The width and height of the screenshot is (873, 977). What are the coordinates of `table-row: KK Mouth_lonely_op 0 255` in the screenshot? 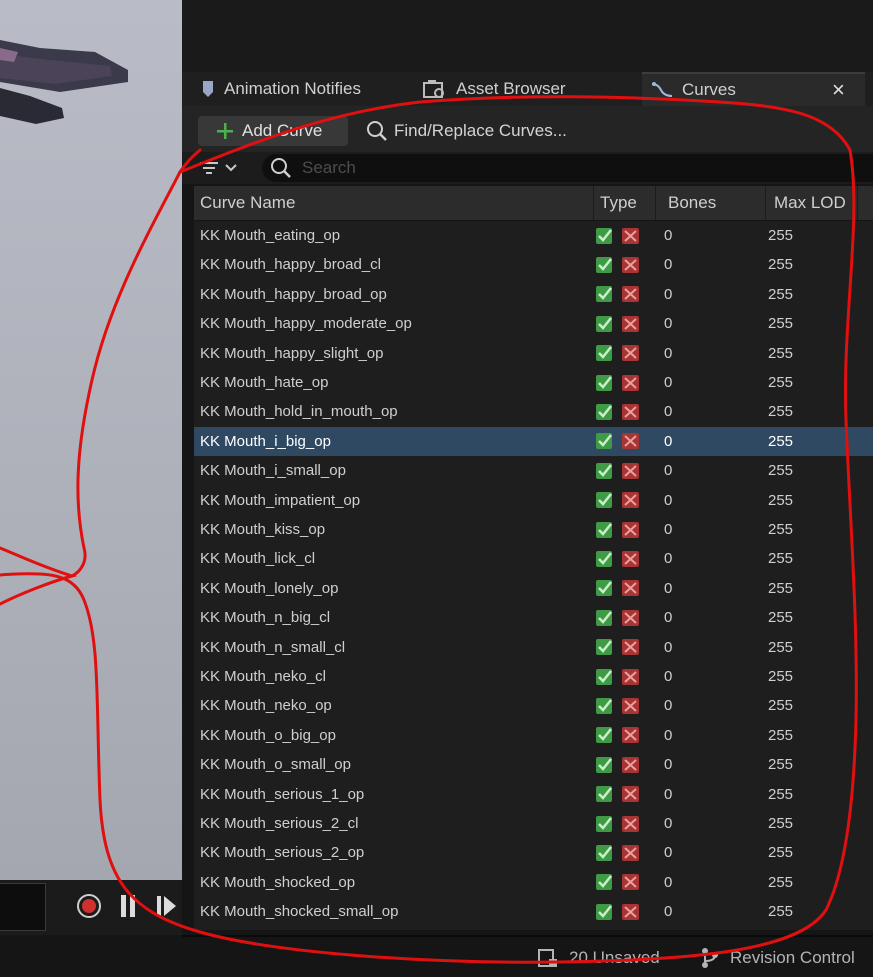 It's located at (533, 588).